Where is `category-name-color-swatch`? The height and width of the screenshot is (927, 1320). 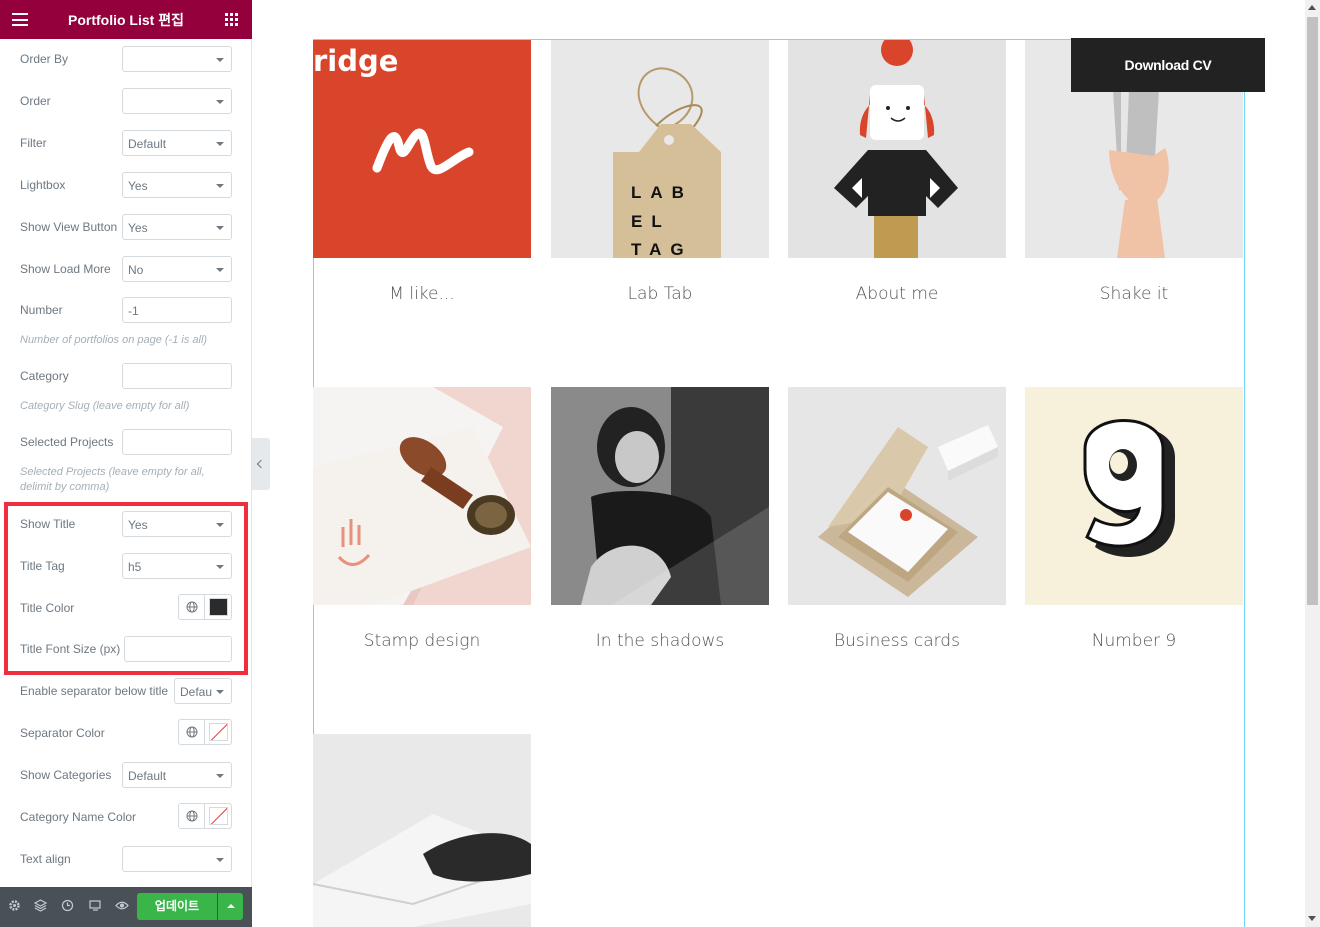
category-name-color-swatch is located at coordinates (218, 816).